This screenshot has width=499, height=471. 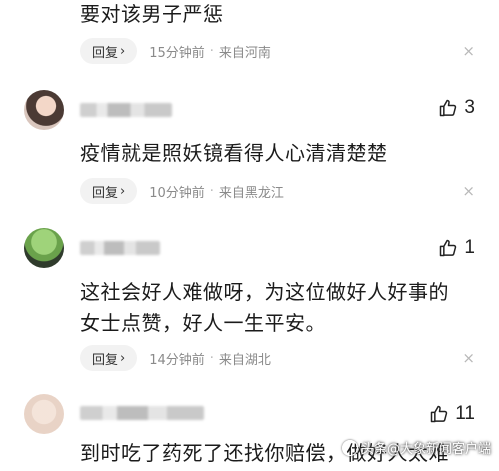 What do you see at coordinates (277, 51) in the screenshot?
I see `comment-meta: 回复 › 15分钟前 · 来自河南 ×` at bounding box center [277, 51].